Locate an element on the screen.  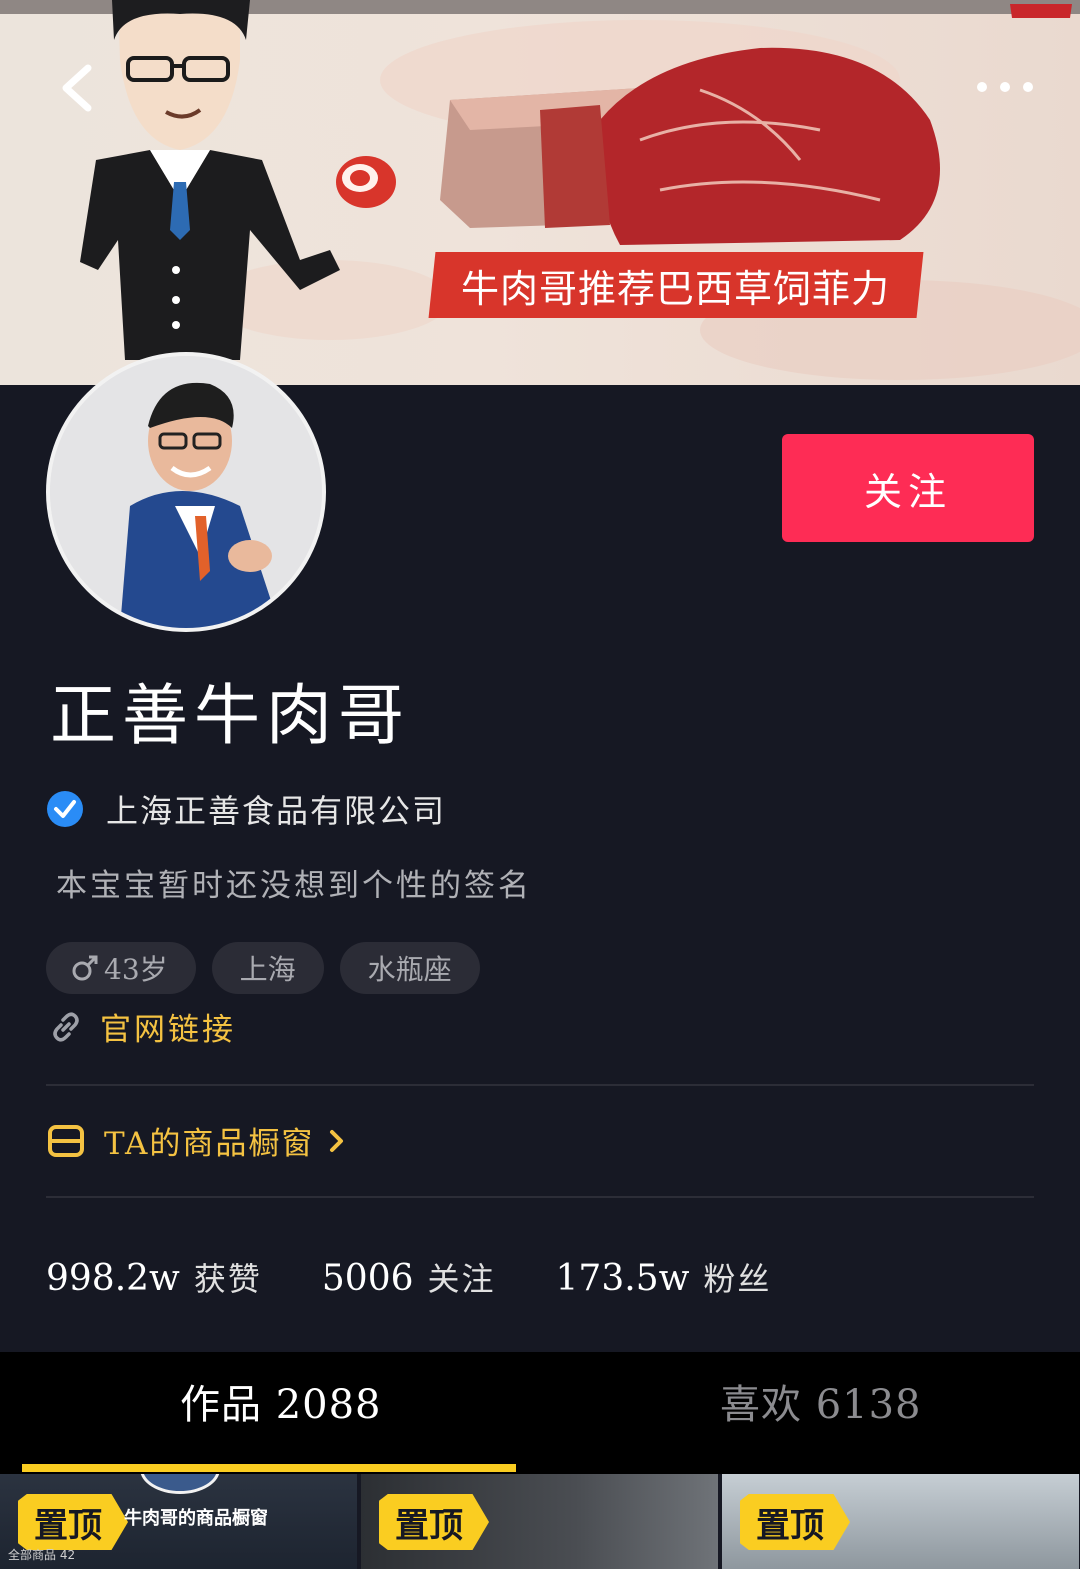
divider-bottom is located at coordinates (540, 1197).